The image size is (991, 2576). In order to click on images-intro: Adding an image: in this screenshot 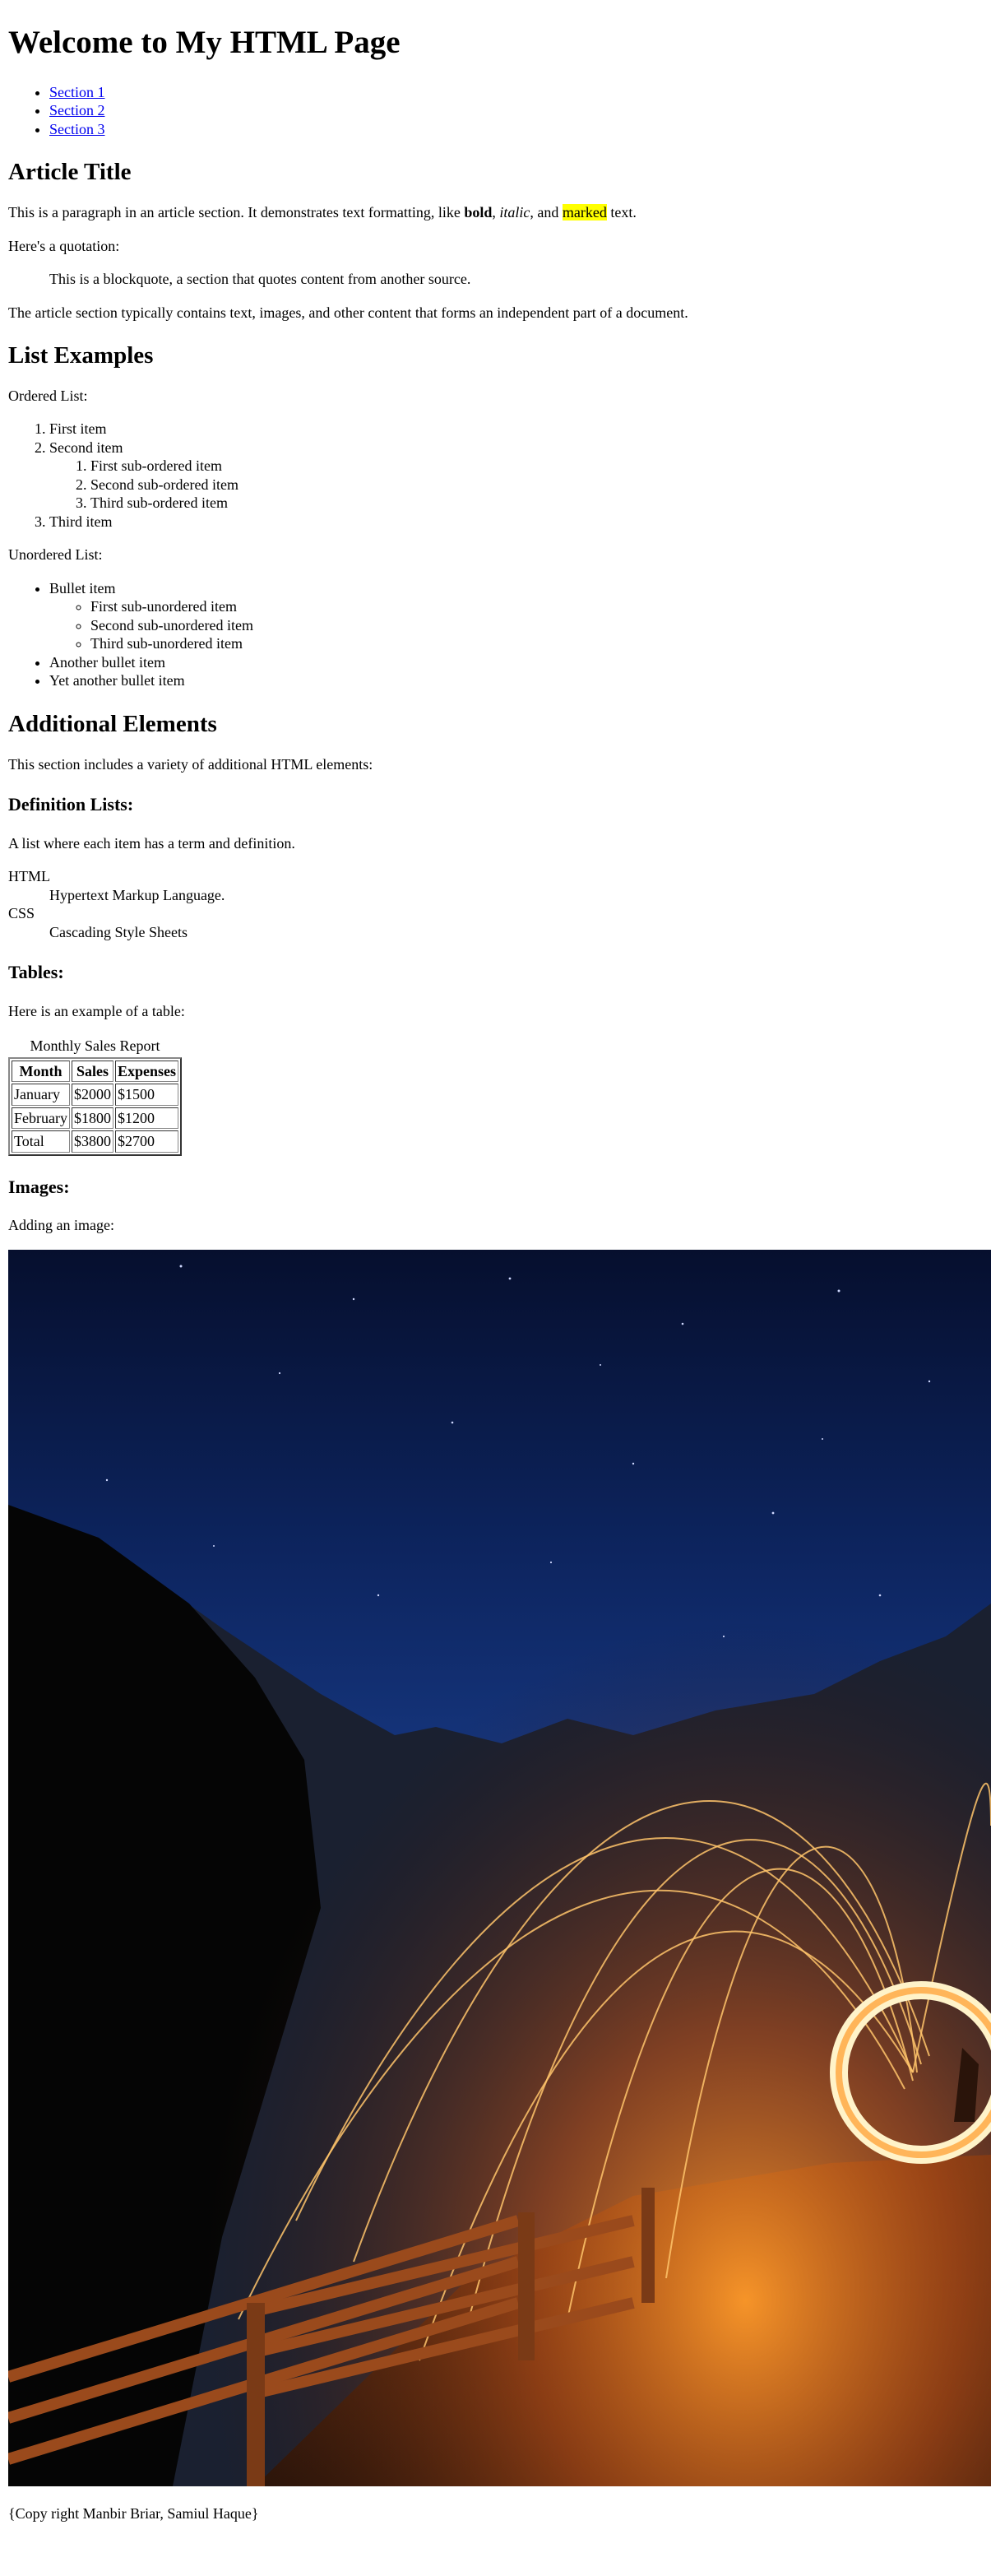, I will do `click(61, 1226)`.